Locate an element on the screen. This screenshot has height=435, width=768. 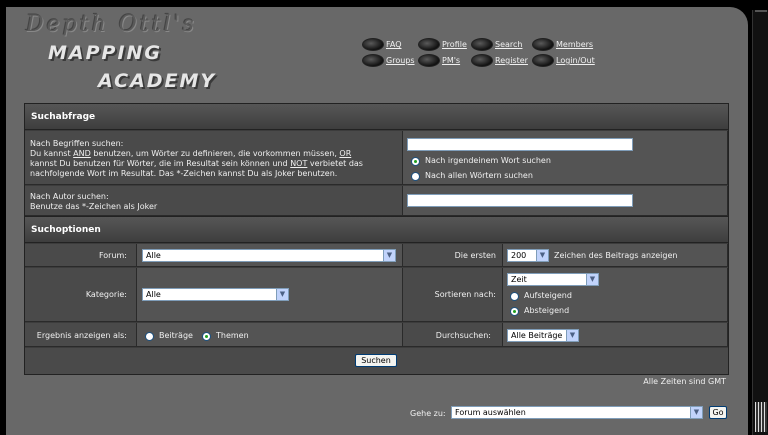
and-keyword: AND is located at coordinates (82, 153).